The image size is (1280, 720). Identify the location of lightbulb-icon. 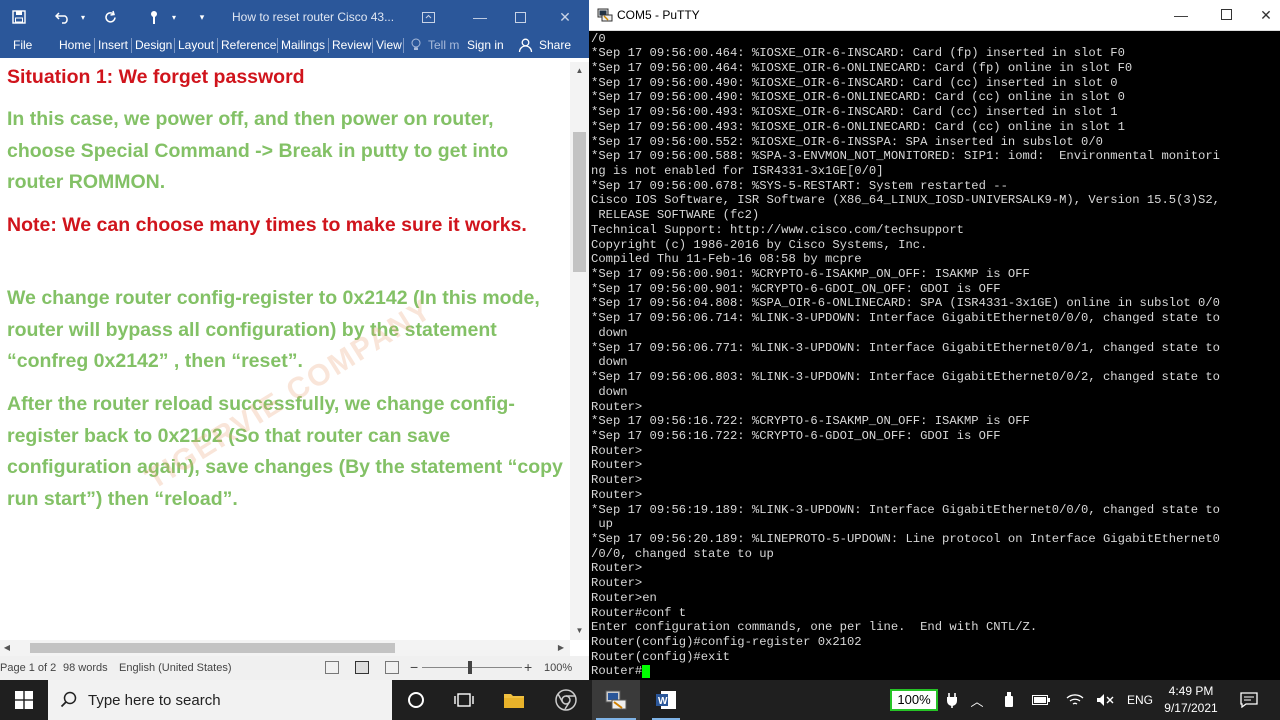
(416, 46).